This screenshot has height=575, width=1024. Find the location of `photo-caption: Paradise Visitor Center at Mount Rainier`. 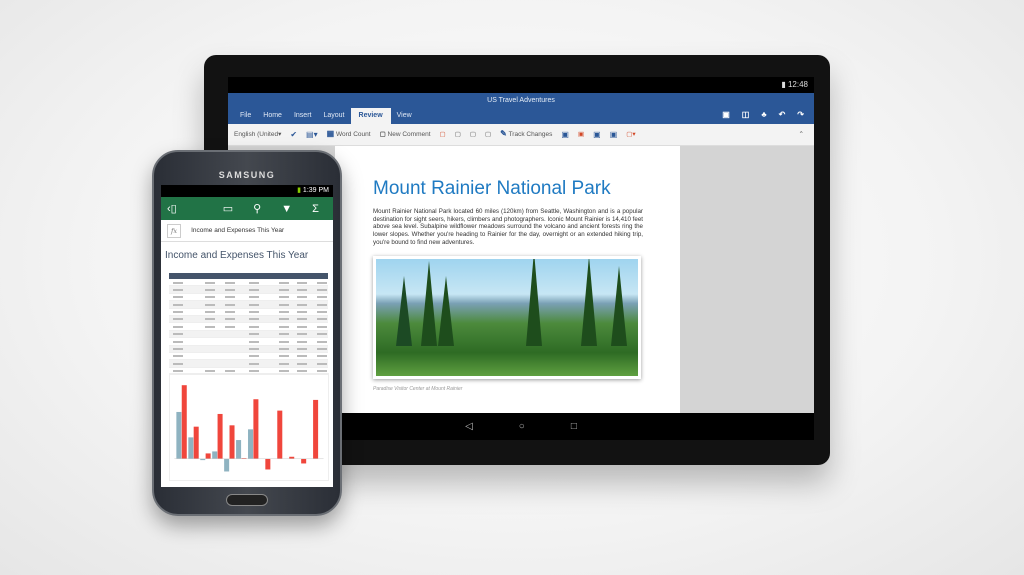

photo-caption: Paradise Visitor Center at Mount Rainier is located at coordinates (418, 389).